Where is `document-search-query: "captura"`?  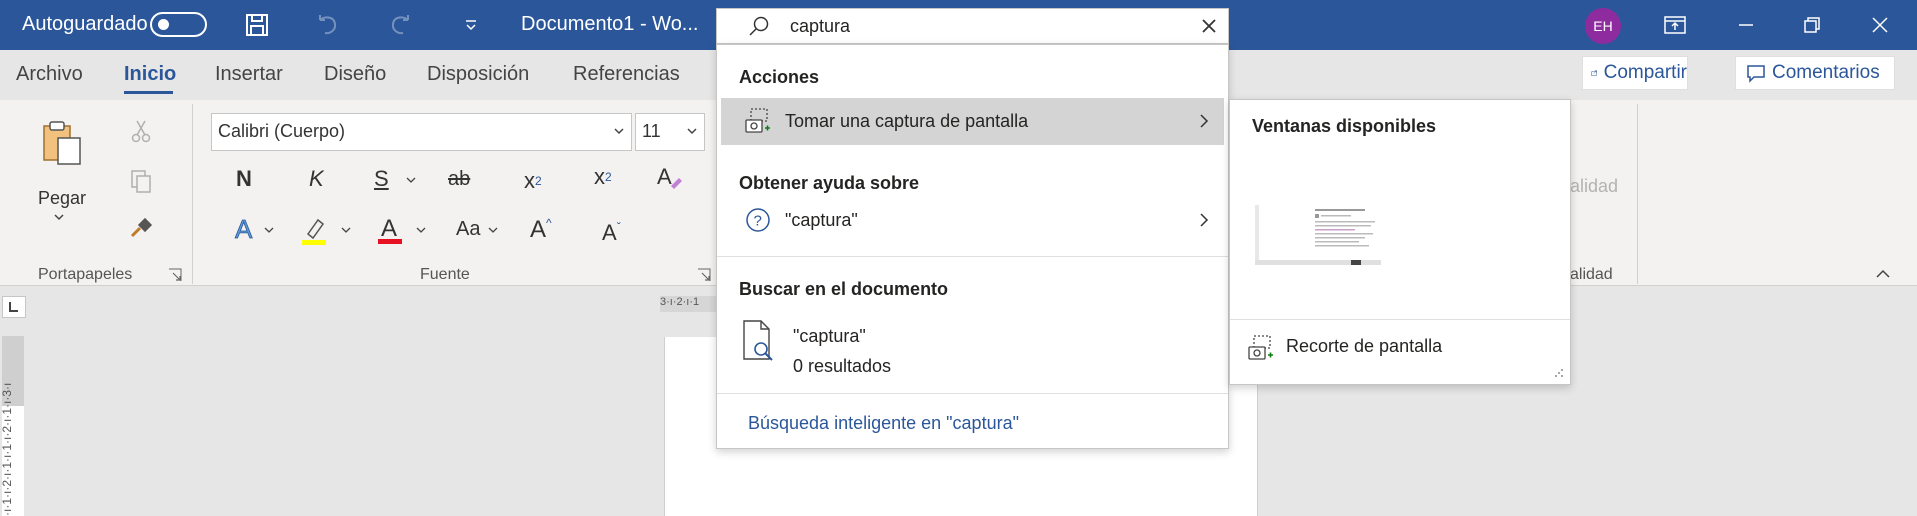 document-search-query: "captura" is located at coordinates (829, 336).